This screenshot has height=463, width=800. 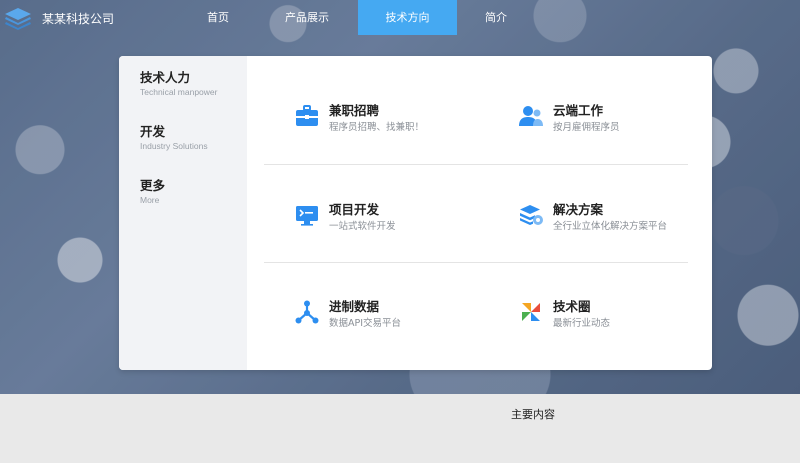 I want to click on item-subtitle: 最新行业动态, so click(x=582, y=323).